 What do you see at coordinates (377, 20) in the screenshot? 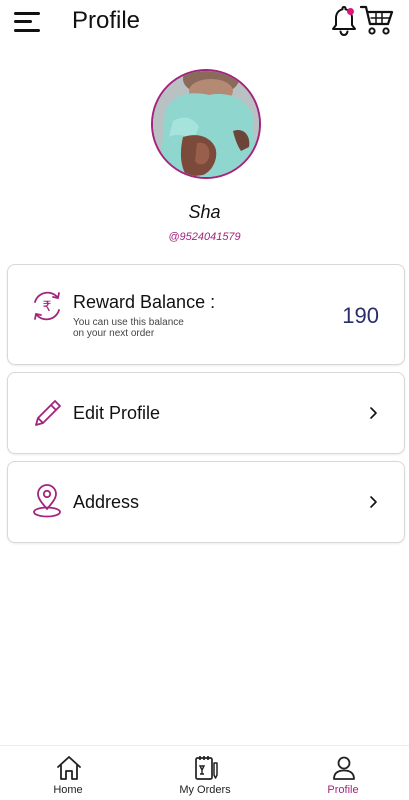
I see `cart-icon` at bounding box center [377, 20].